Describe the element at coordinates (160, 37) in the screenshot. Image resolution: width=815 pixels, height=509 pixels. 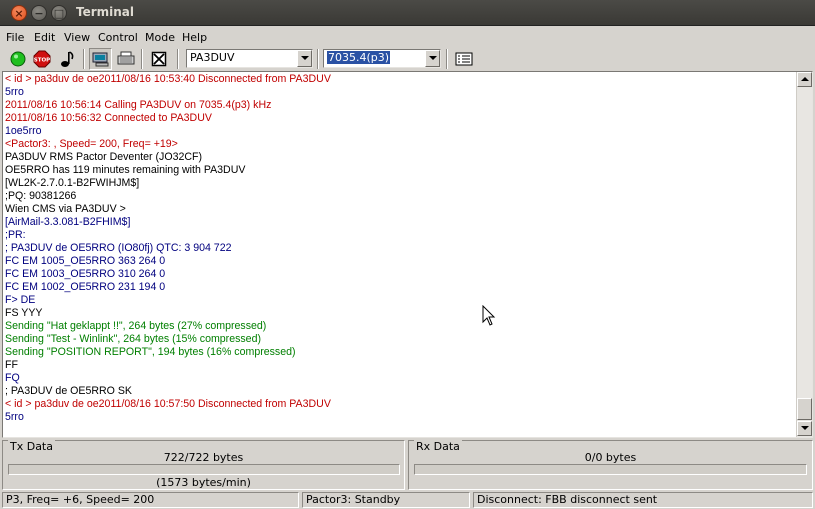
I see `menu-mode: Mode` at that location.